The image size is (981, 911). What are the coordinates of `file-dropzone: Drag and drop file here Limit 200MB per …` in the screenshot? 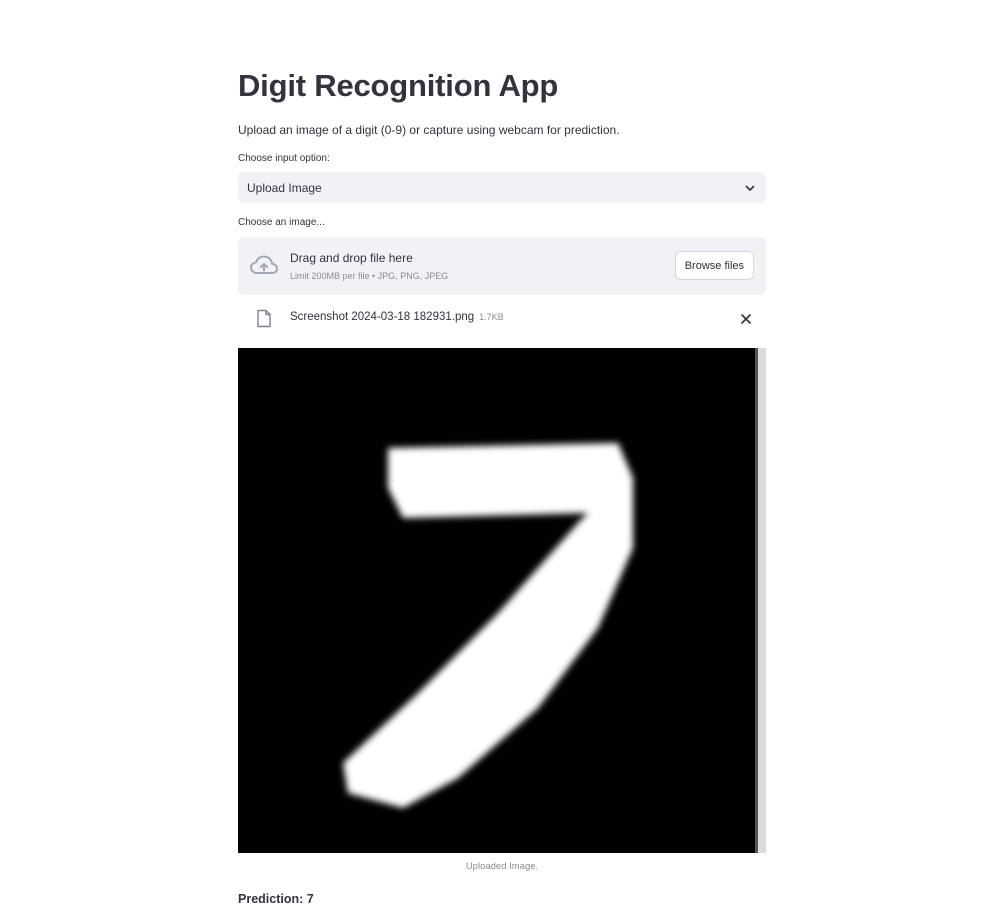 It's located at (502, 266).